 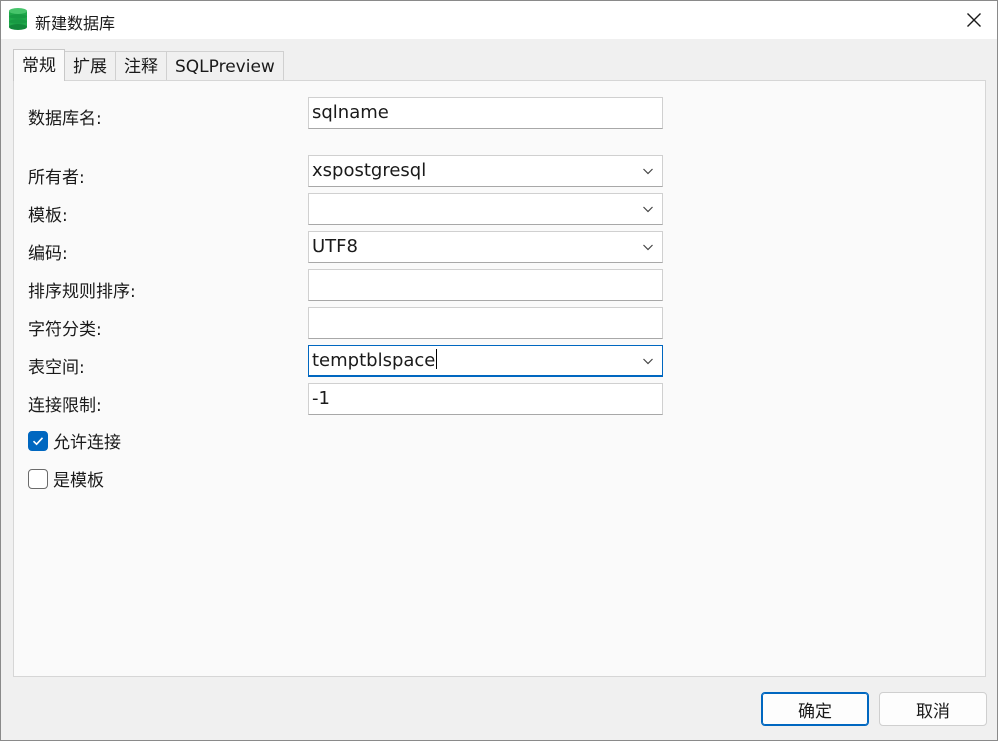 What do you see at coordinates (82, 292) in the screenshot?
I see `collation-label: 排序规则排序:` at bounding box center [82, 292].